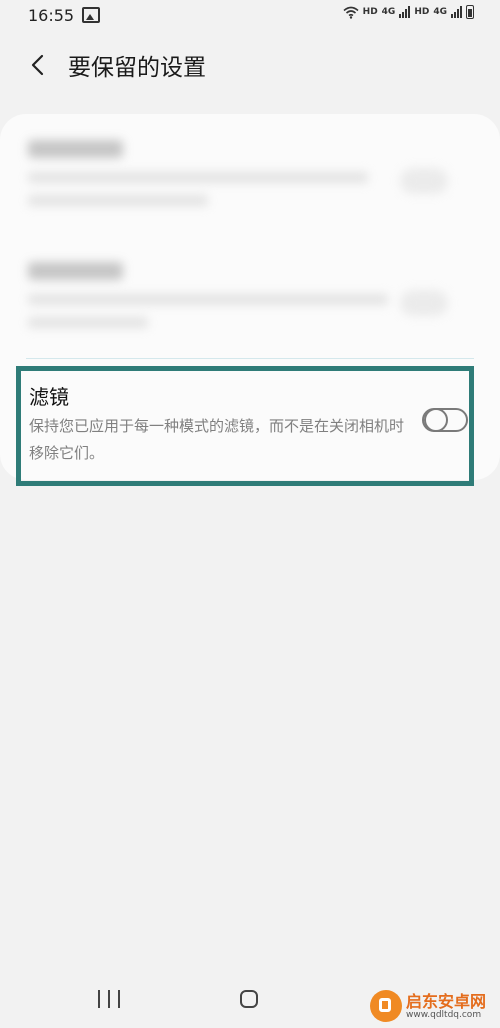 This screenshot has width=500, height=1028. What do you see at coordinates (51, 15) in the screenshot?
I see `status-time: 16:55` at bounding box center [51, 15].